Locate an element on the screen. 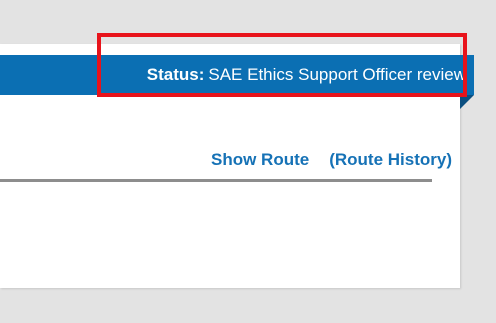 The image size is (496, 323). status-label: Status is located at coordinates (172, 74).